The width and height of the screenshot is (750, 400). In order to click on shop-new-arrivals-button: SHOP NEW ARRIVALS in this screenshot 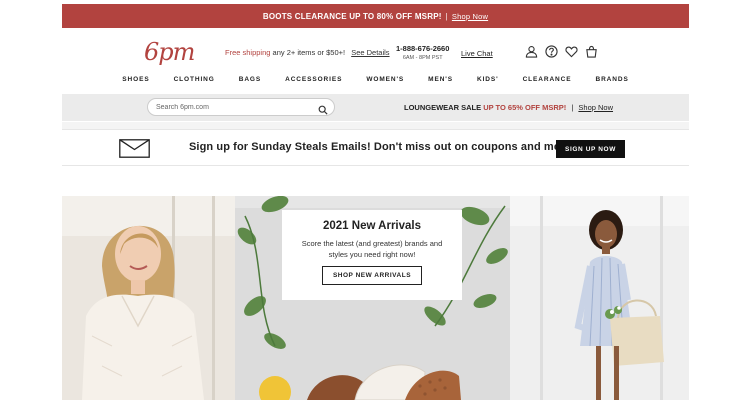, I will do `click(372, 275)`.